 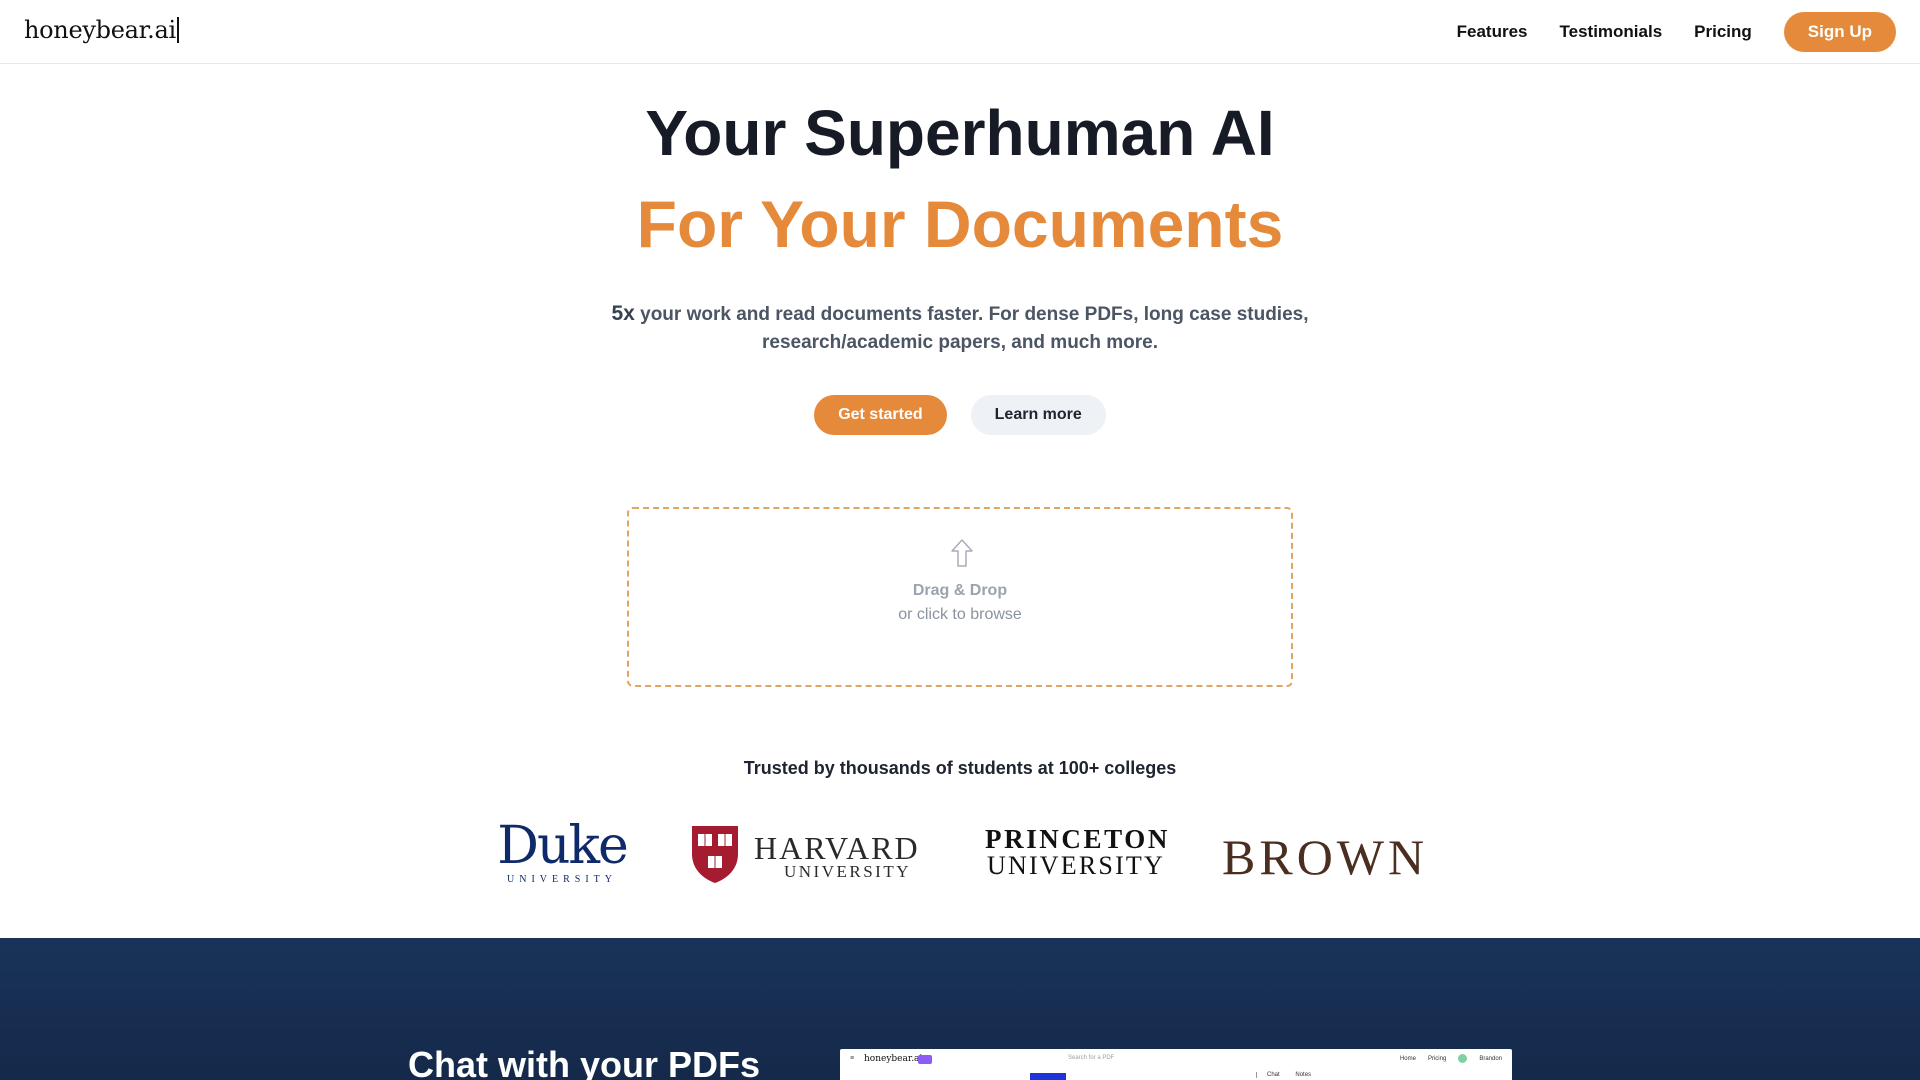 What do you see at coordinates (880, 415) in the screenshot?
I see `get-started-button: Get started` at bounding box center [880, 415].